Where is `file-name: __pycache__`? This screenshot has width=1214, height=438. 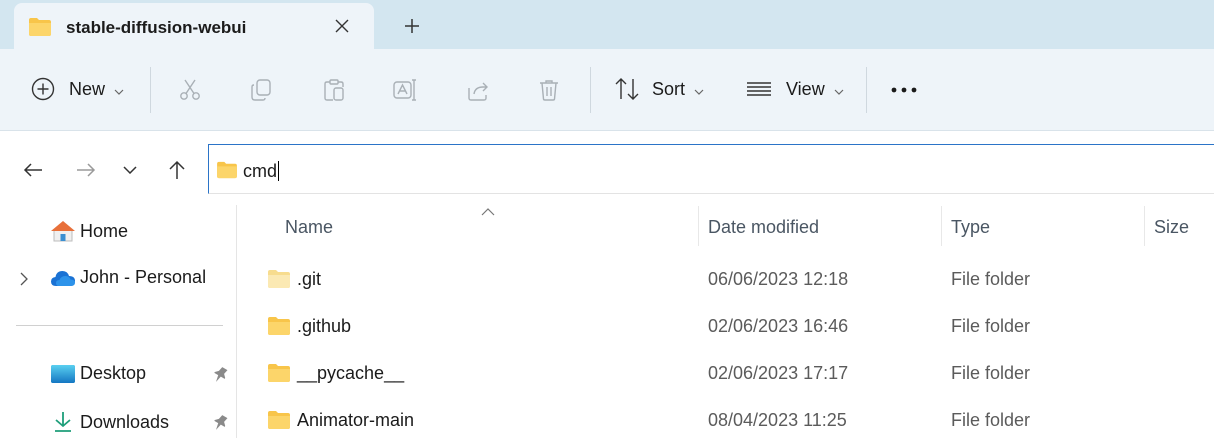 file-name: __pycache__ is located at coordinates (351, 373).